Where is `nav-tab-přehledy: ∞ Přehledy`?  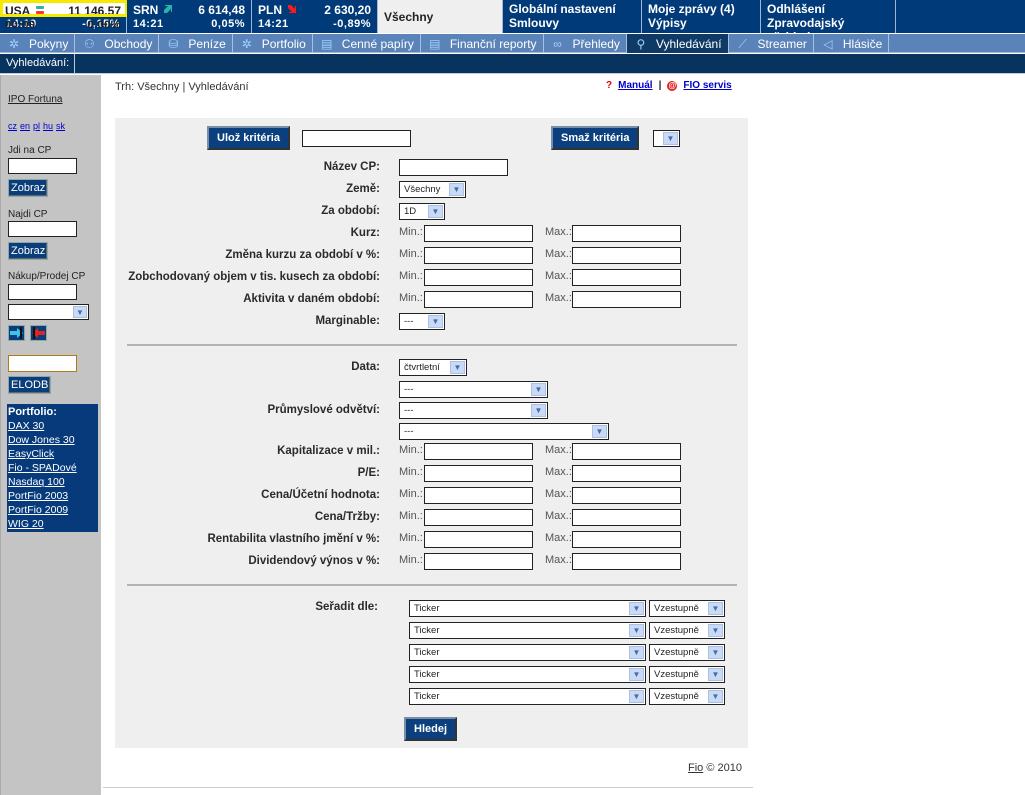
nav-tab-přehledy: ∞ Přehledy is located at coordinates (585, 43).